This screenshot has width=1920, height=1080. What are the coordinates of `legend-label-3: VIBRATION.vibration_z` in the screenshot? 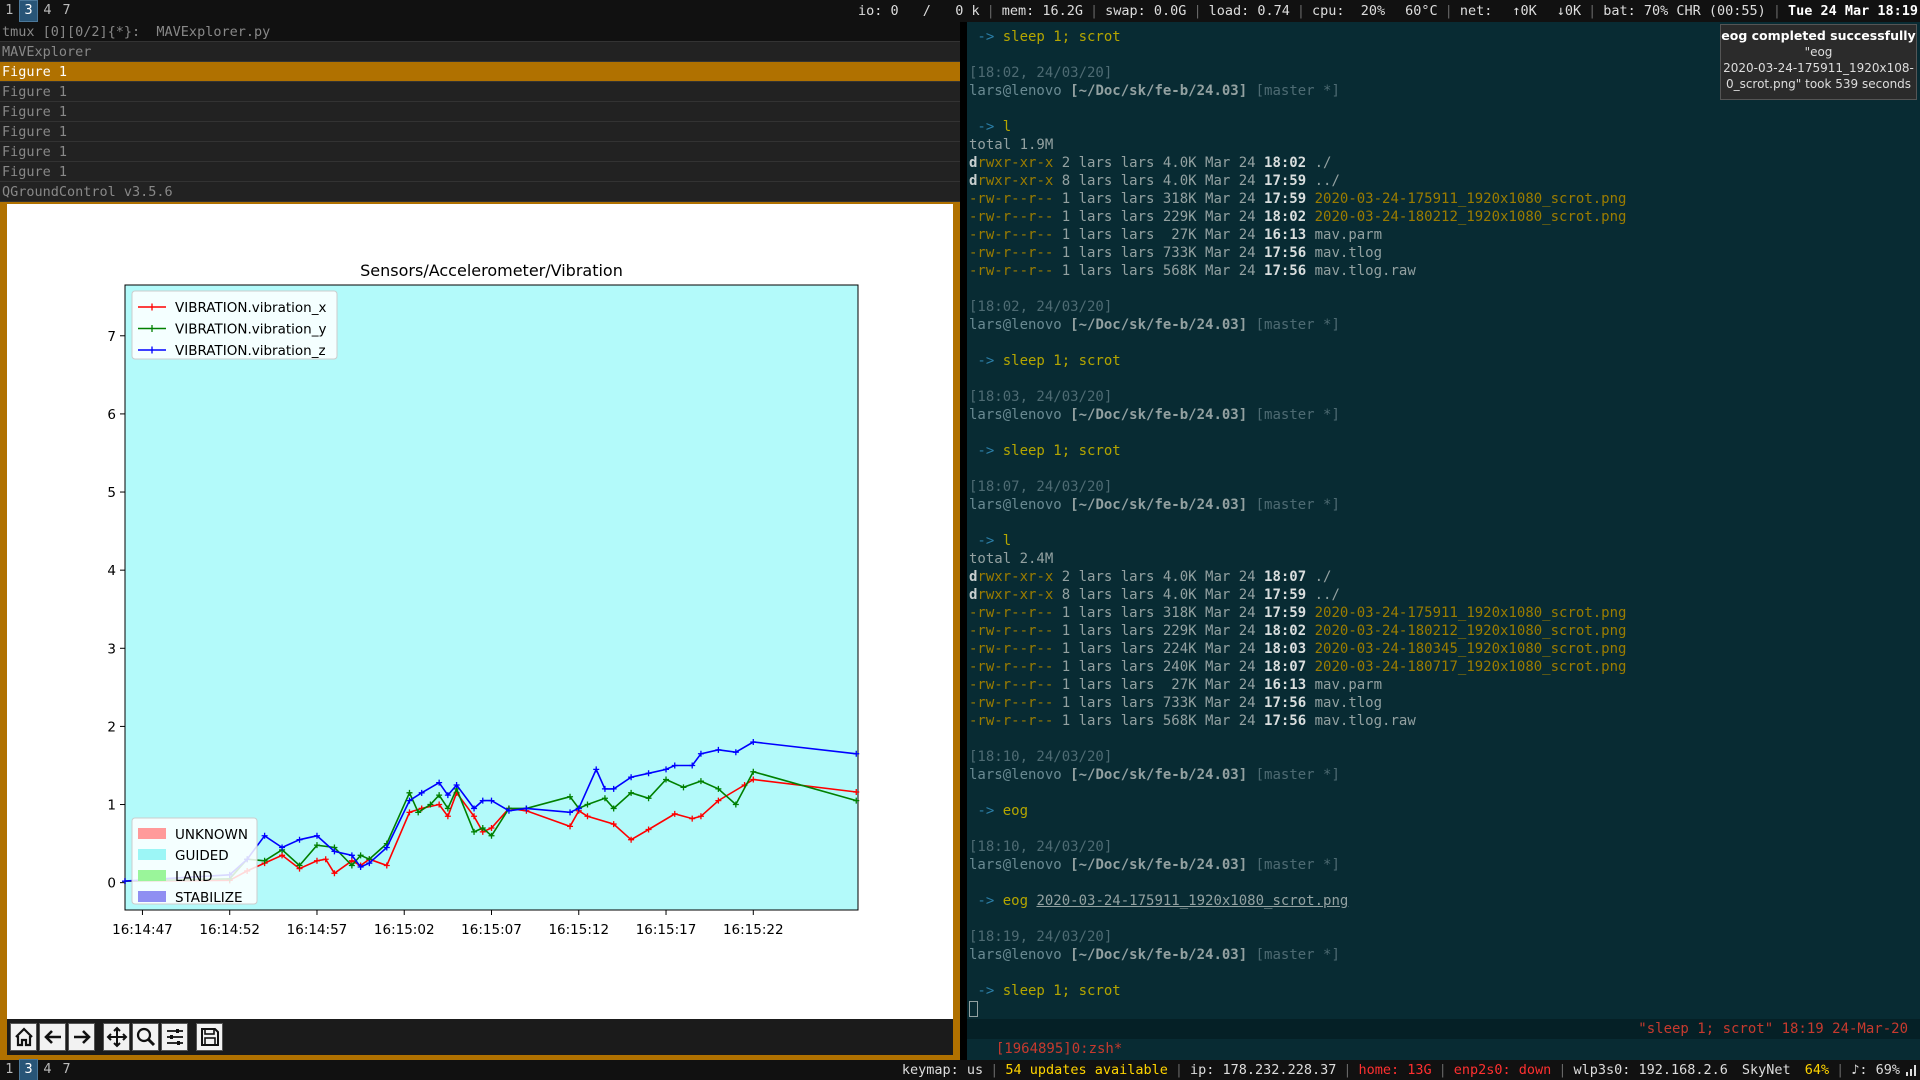 It's located at (250, 351).